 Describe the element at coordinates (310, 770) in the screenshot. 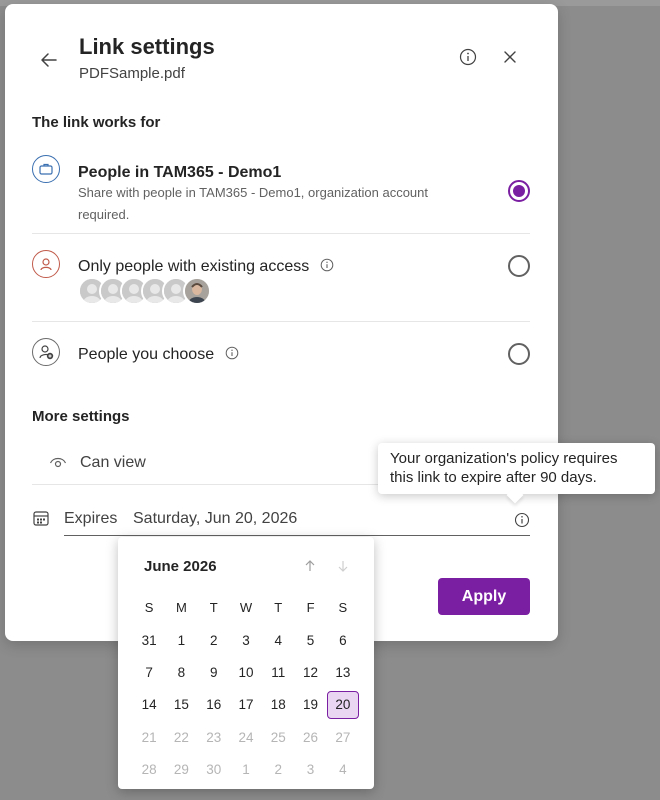

I see `calendar-day-disabled: 3` at that location.